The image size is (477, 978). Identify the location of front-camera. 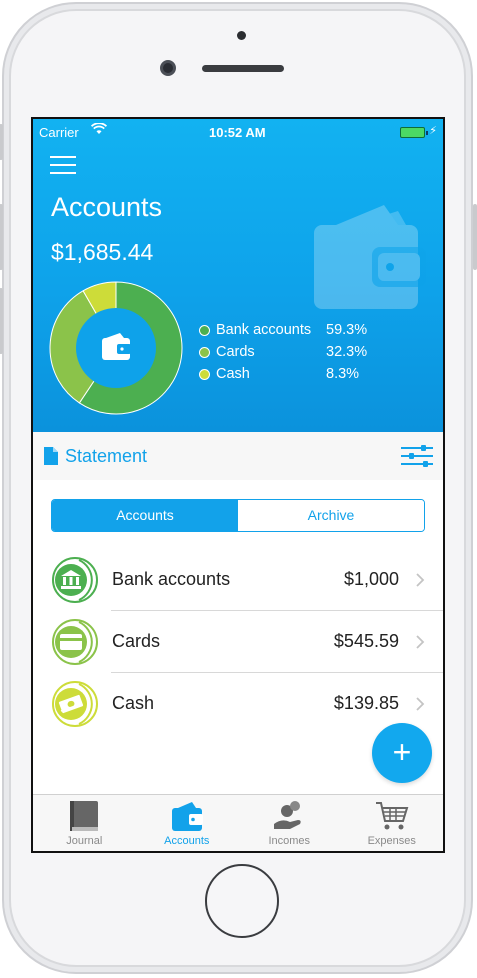
(168, 68).